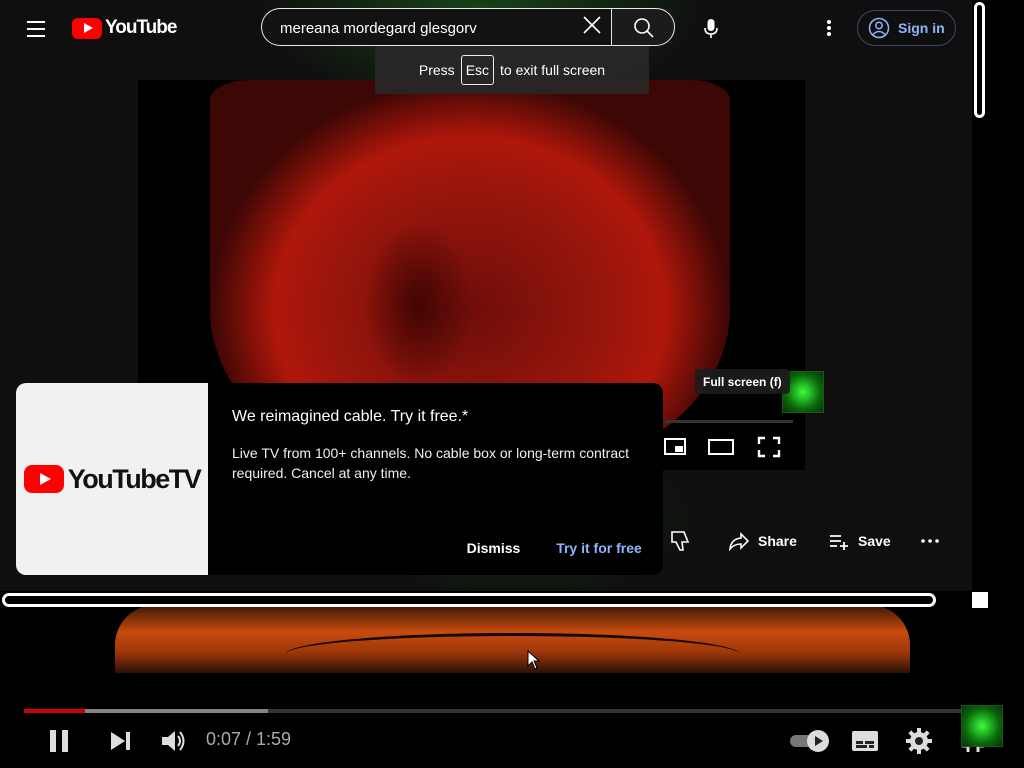 This screenshot has width=1024, height=768. What do you see at coordinates (54, 711) in the screenshot?
I see `progress-played` at bounding box center [54, 711].